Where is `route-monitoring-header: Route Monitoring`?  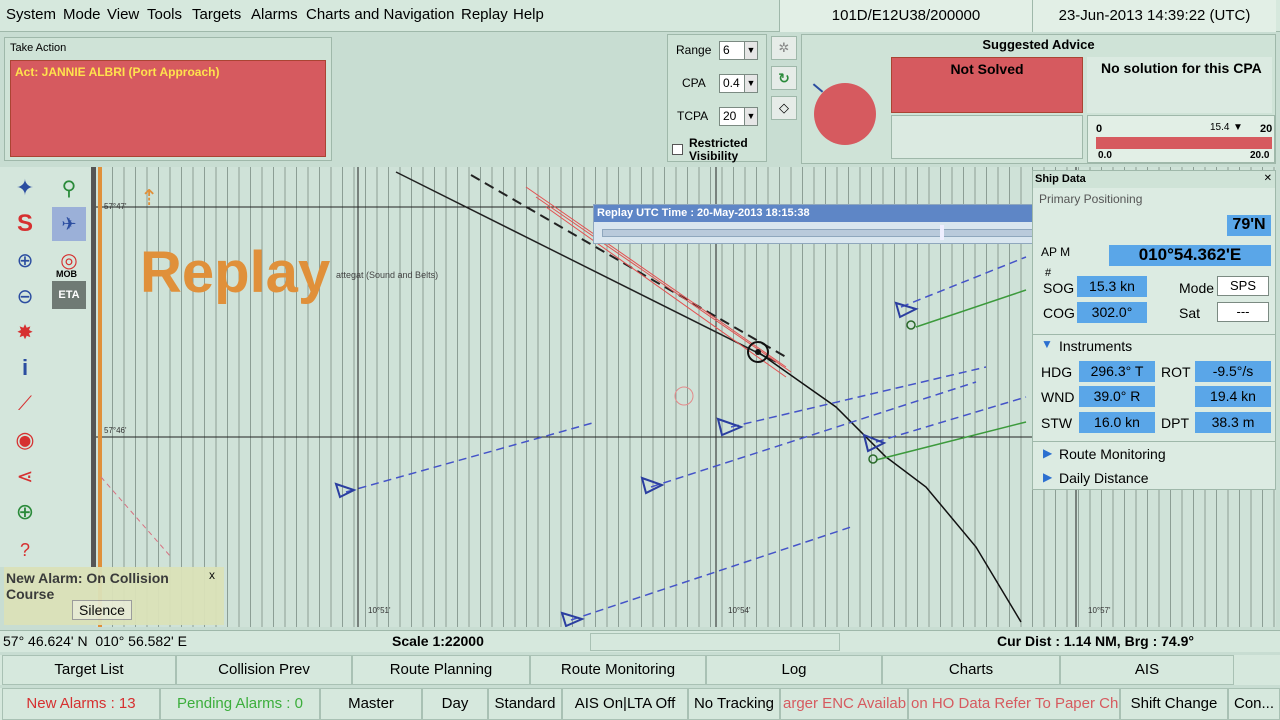
route-monitoring-header: Route Monitoring is located at coordinates (1112, 454).